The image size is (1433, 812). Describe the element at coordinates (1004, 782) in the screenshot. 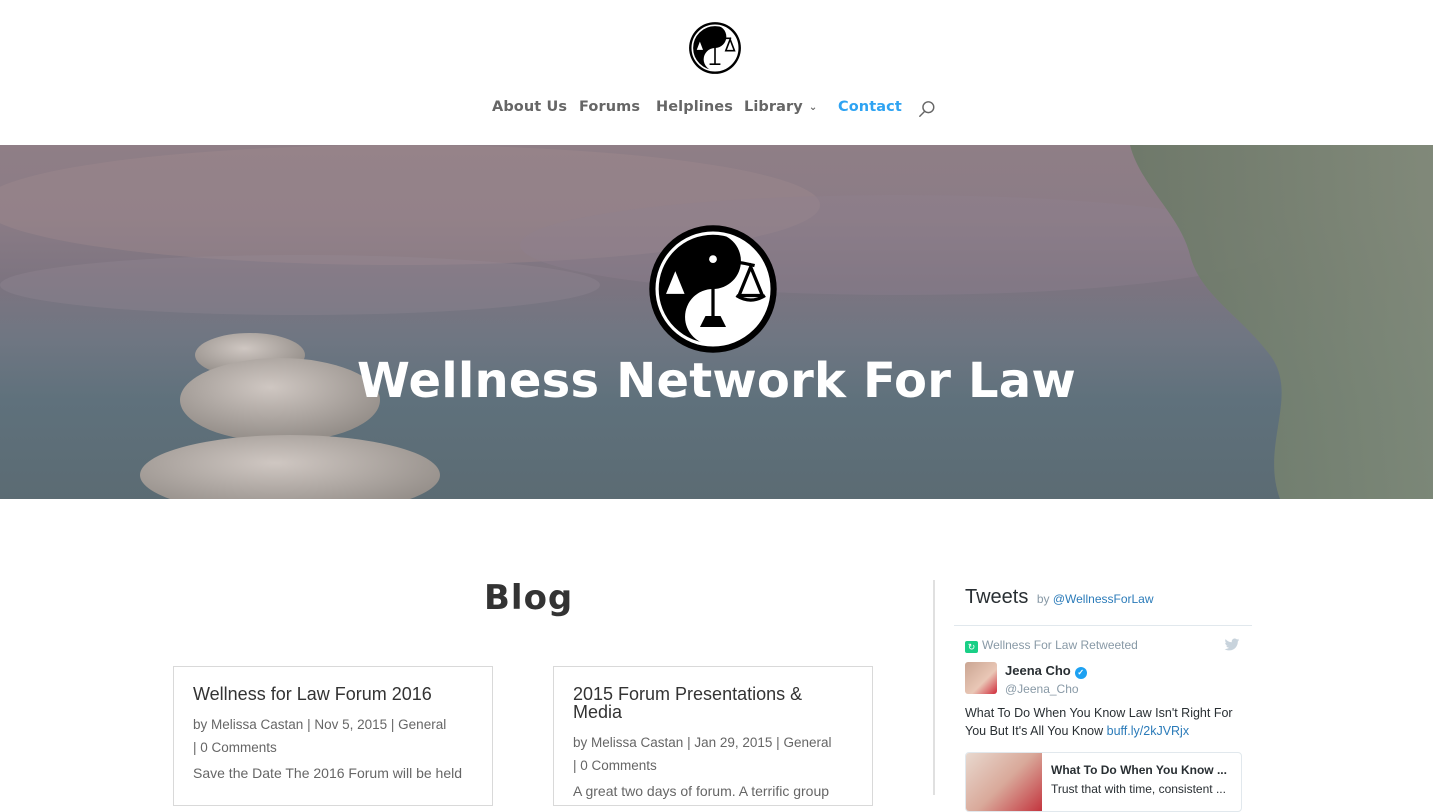

I see `tweet-card-image` at that location.